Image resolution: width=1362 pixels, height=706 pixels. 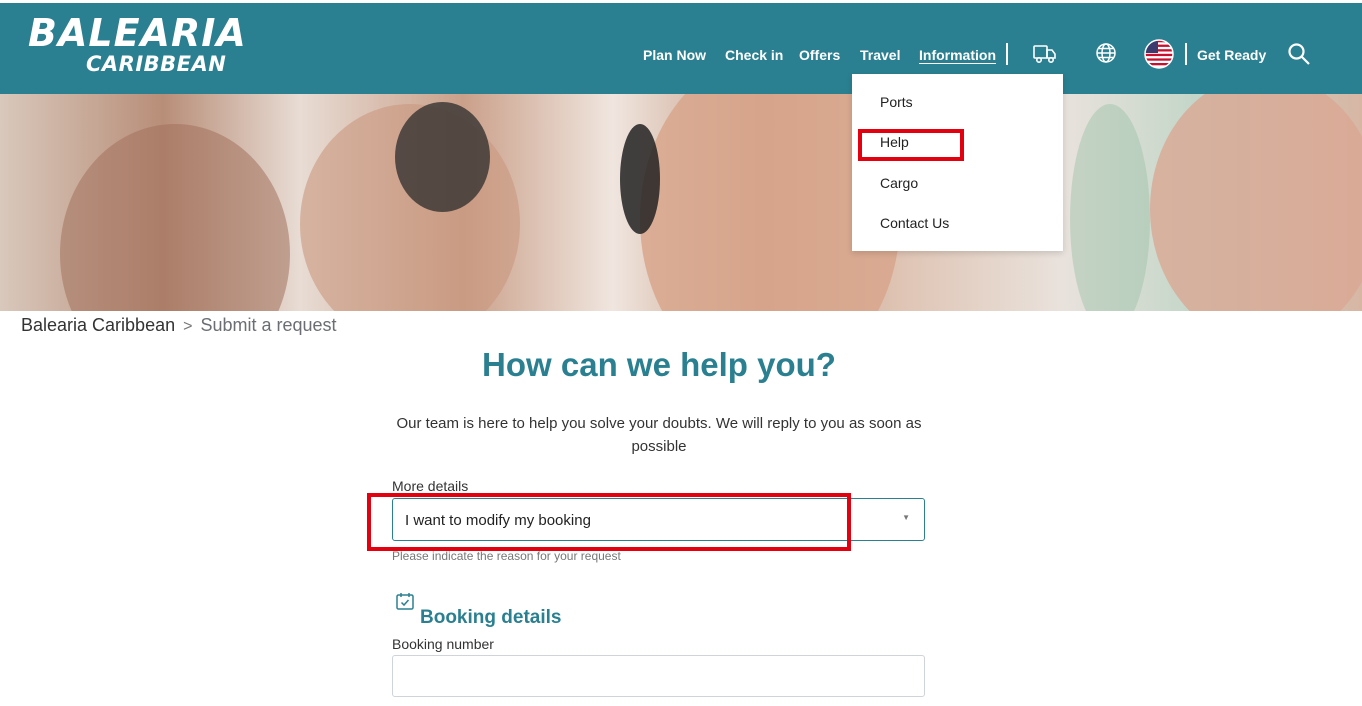 I want to click on nav-get-ready: Get Ready, so click(x=1231, y=55).